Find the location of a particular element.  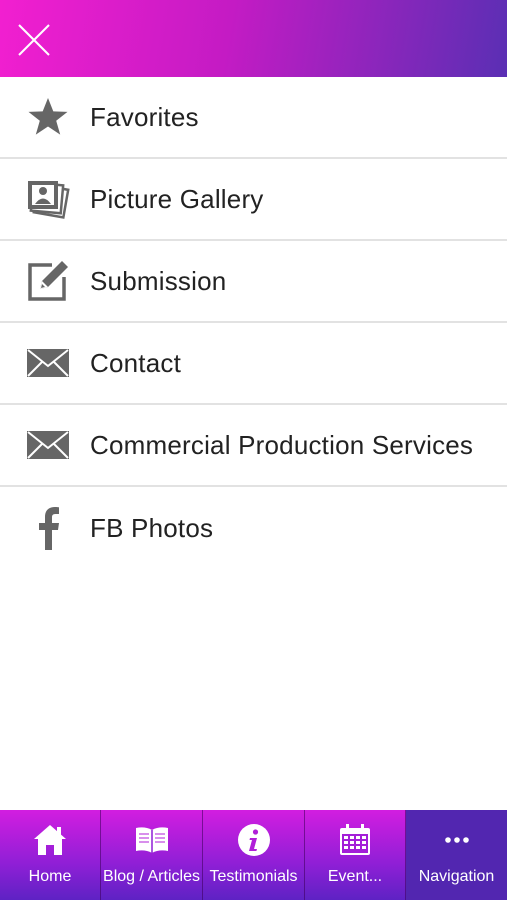

tab-blog-articles: Blog / Articles is located at coordinates (152, 855).